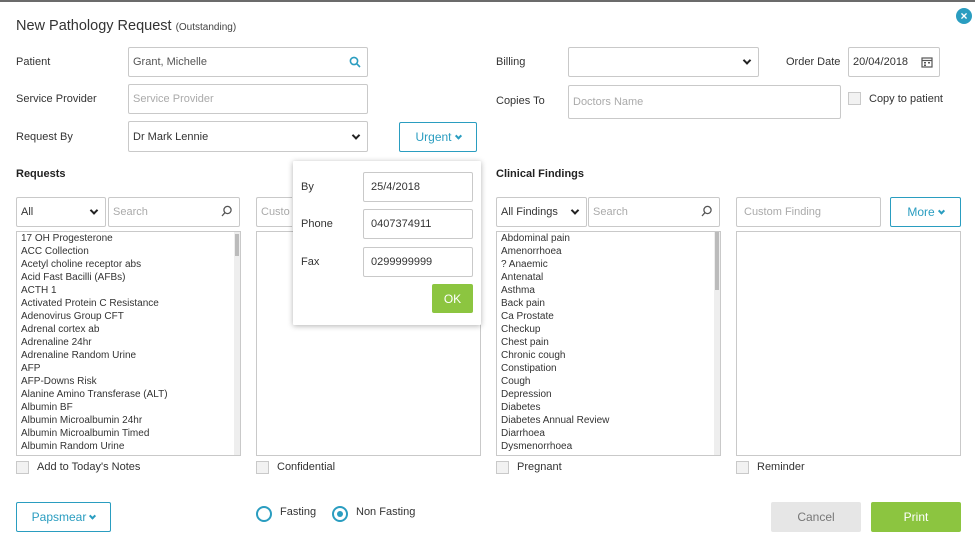 Image resolution: width=975 pixels, height=547 pixels. I want to click on request-by-select: Dr Mark Lennie, so click(248, 136).